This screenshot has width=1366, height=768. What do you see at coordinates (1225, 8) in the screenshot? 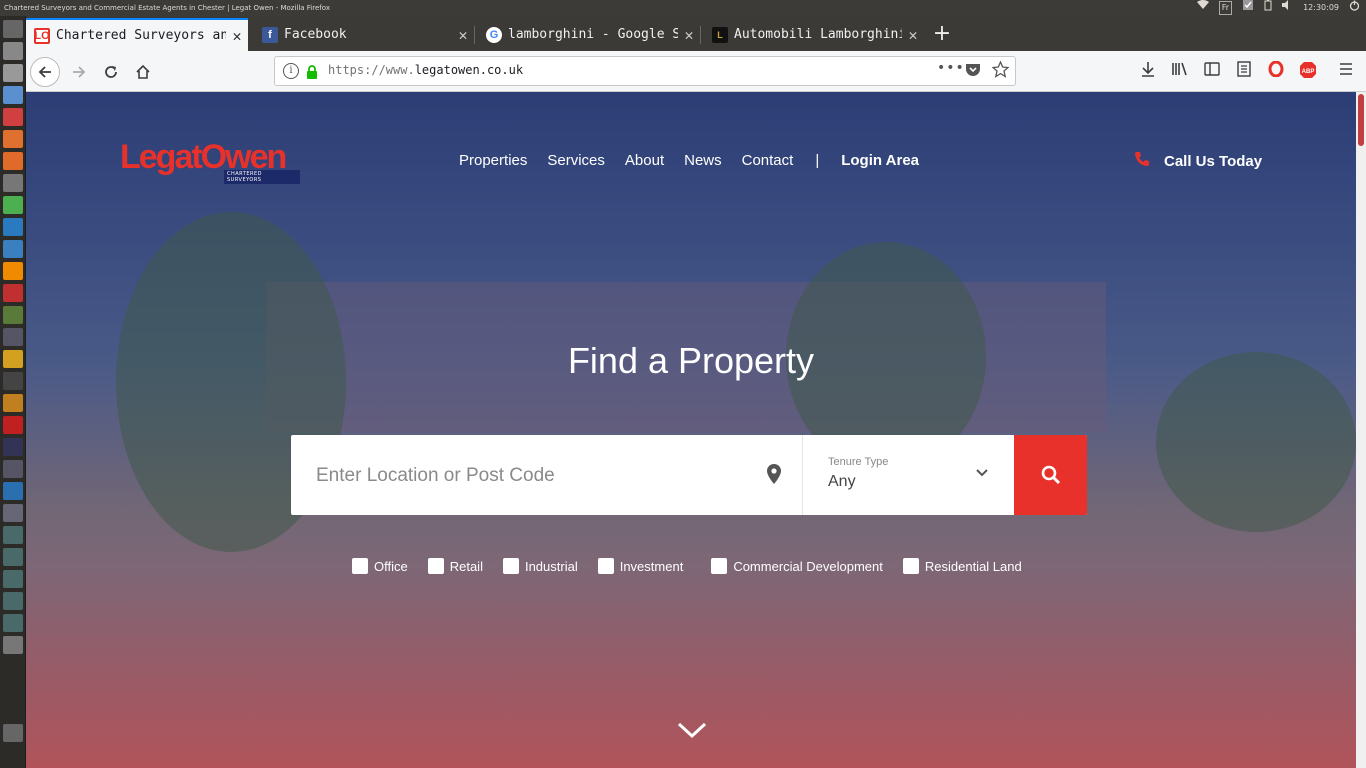
I see `keyboard-layout: Fr` at bounding box center [1225, 8].